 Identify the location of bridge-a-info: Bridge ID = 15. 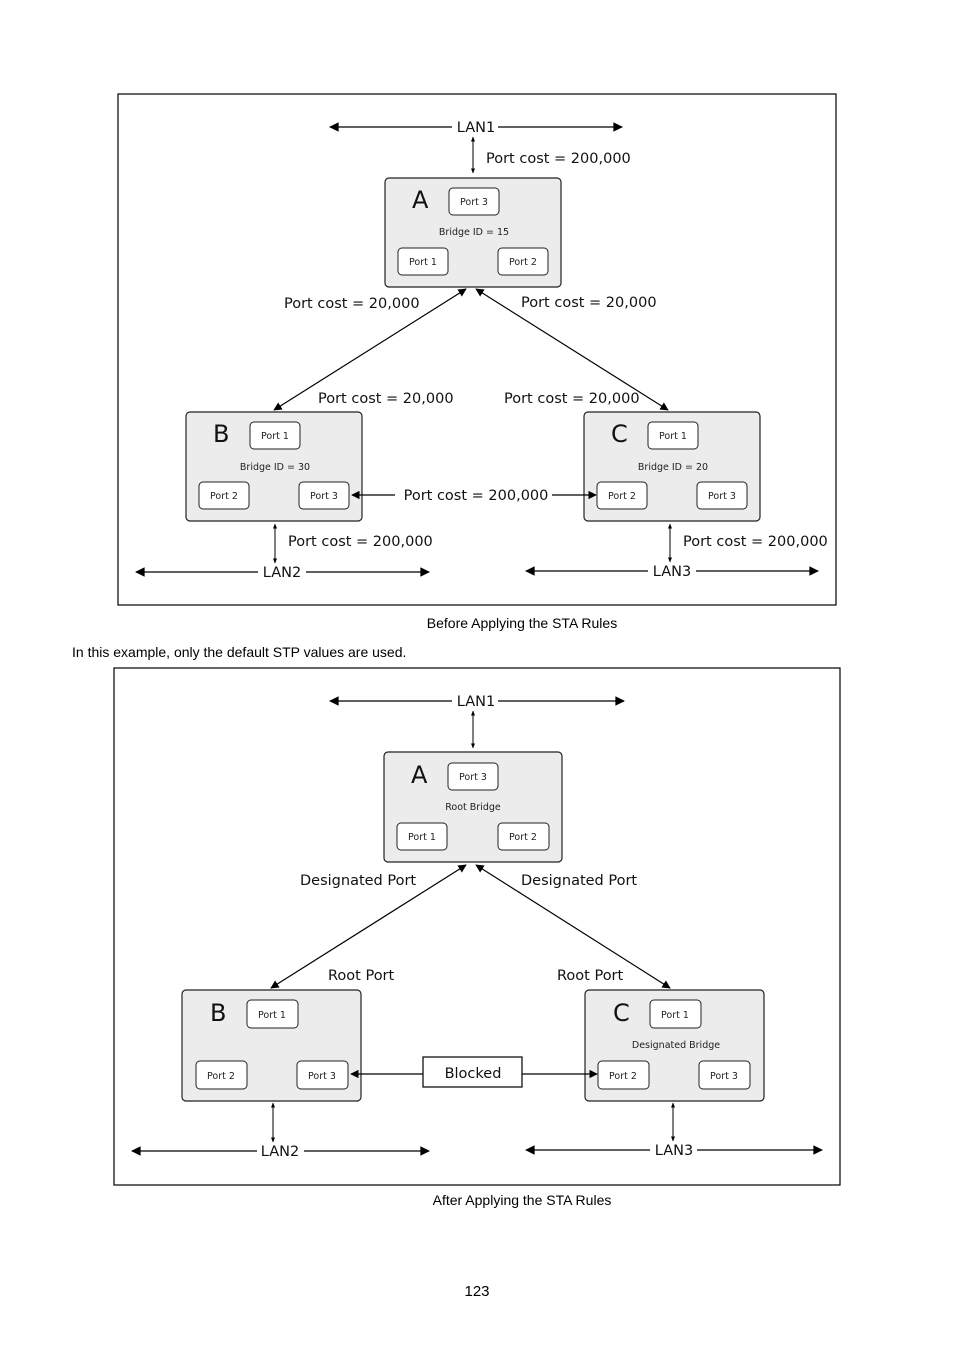
(474, 232).